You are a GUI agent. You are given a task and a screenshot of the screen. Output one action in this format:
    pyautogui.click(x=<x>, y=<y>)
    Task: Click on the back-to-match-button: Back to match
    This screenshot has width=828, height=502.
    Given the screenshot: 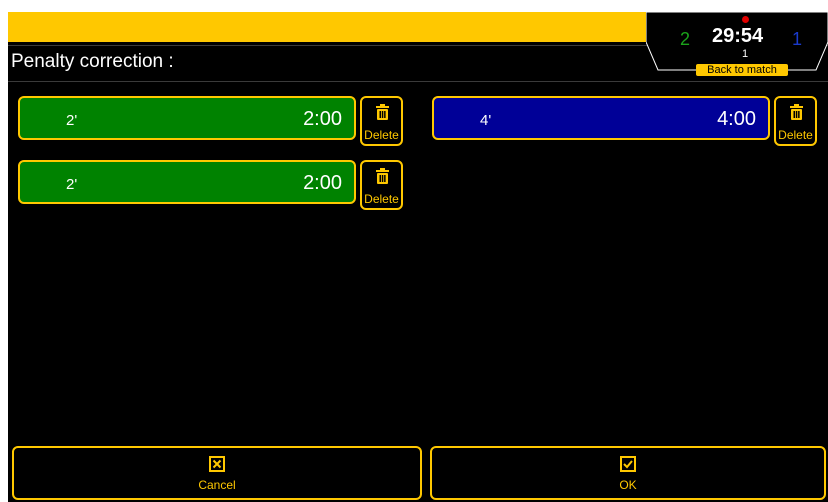 What is the action you would take?
    pyautogui.click(x=742, y=70)
    